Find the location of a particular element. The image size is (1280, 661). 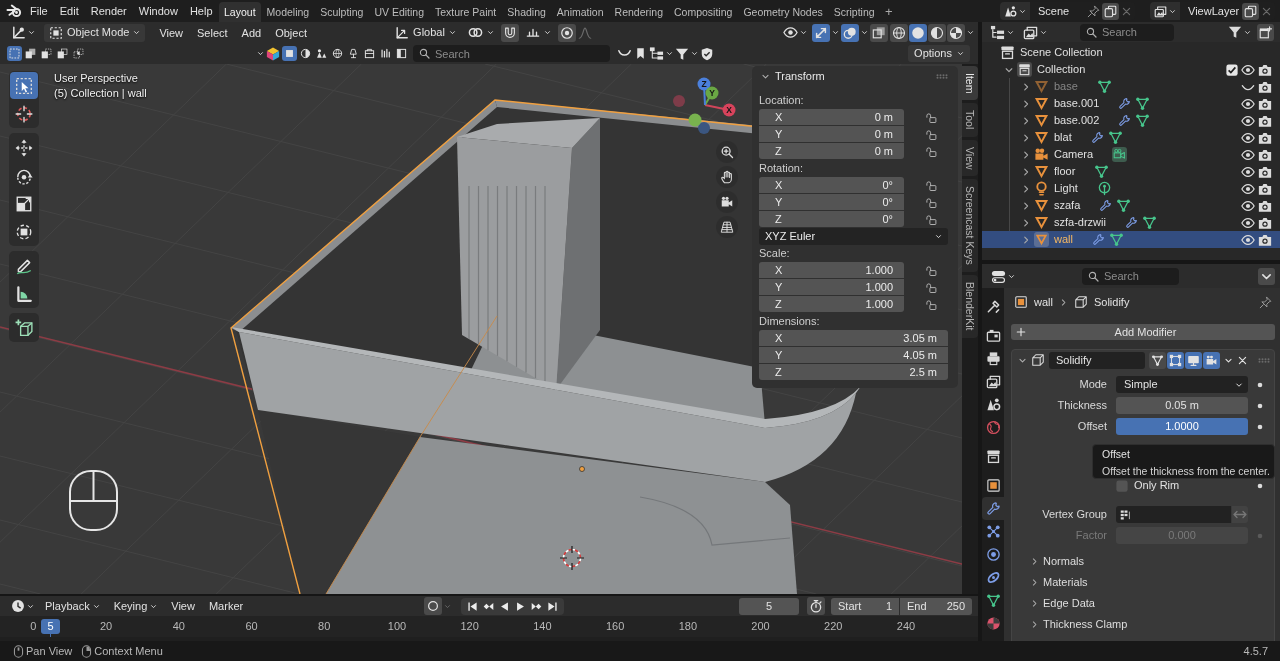

field-label: Offset is located at coordinates (1092, 426).